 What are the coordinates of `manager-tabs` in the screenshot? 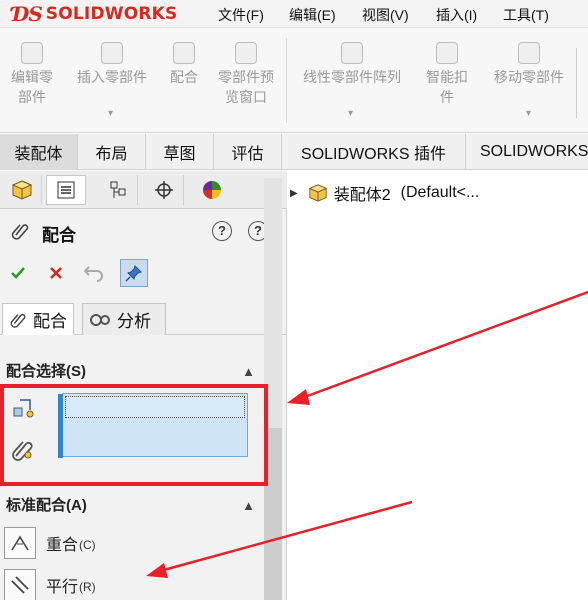 It's located at (143, 190).